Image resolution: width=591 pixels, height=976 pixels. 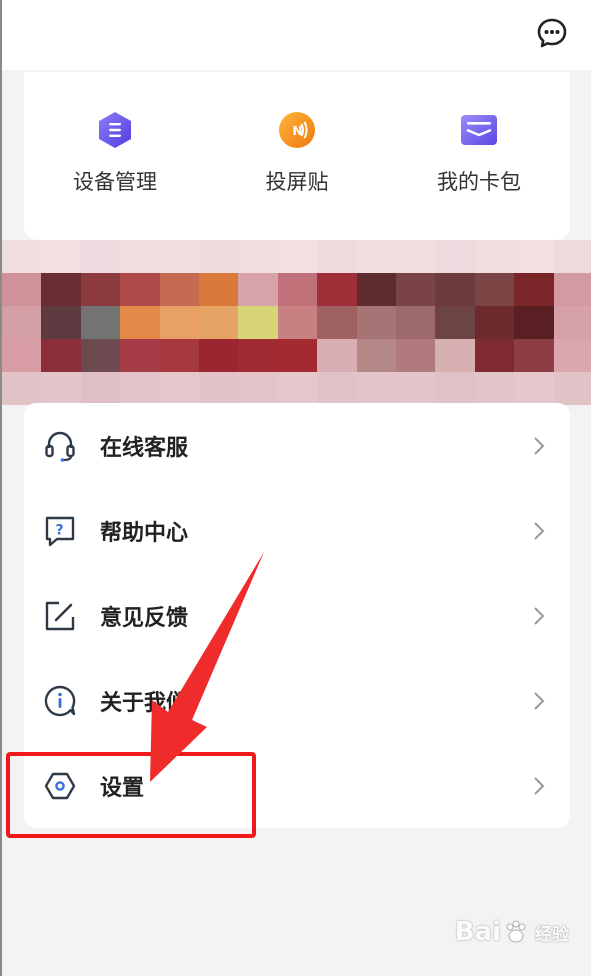 I want to click on watermark-suffix: 经验, so click(x=552, y=934).